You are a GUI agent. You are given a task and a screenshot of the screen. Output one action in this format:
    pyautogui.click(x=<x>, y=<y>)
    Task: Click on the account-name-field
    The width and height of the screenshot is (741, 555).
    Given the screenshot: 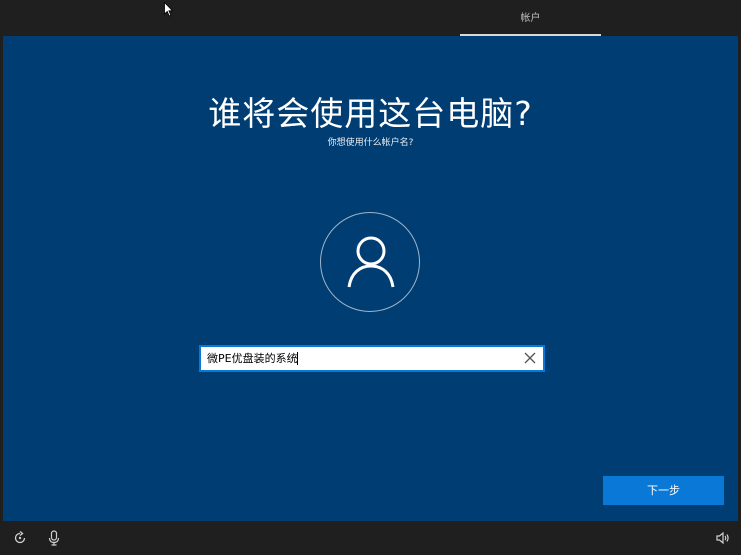 What is the action you would take?
    pyautogui.click(x=372, y=358)
    